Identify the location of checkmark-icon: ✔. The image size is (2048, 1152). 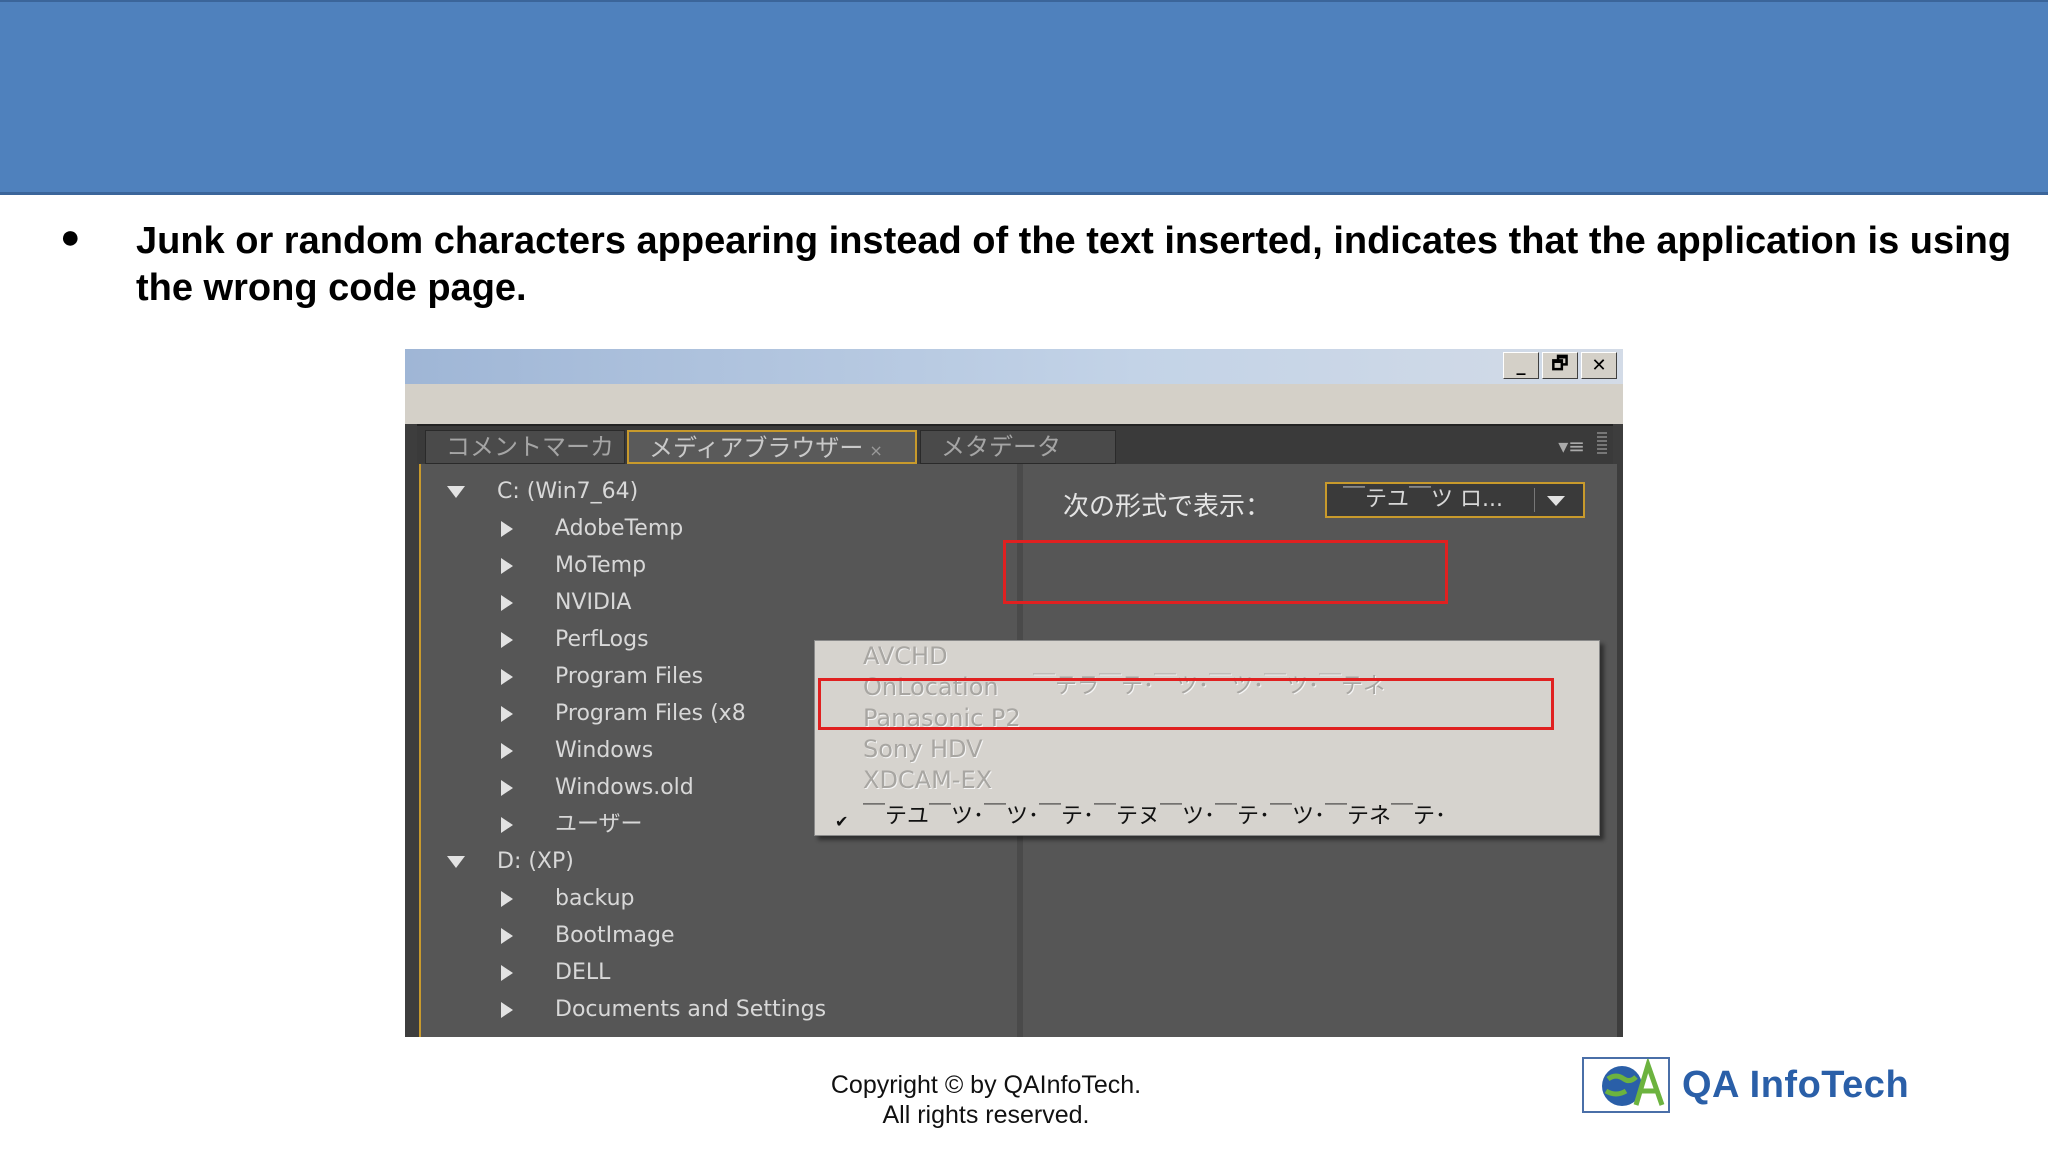
(842, 821).